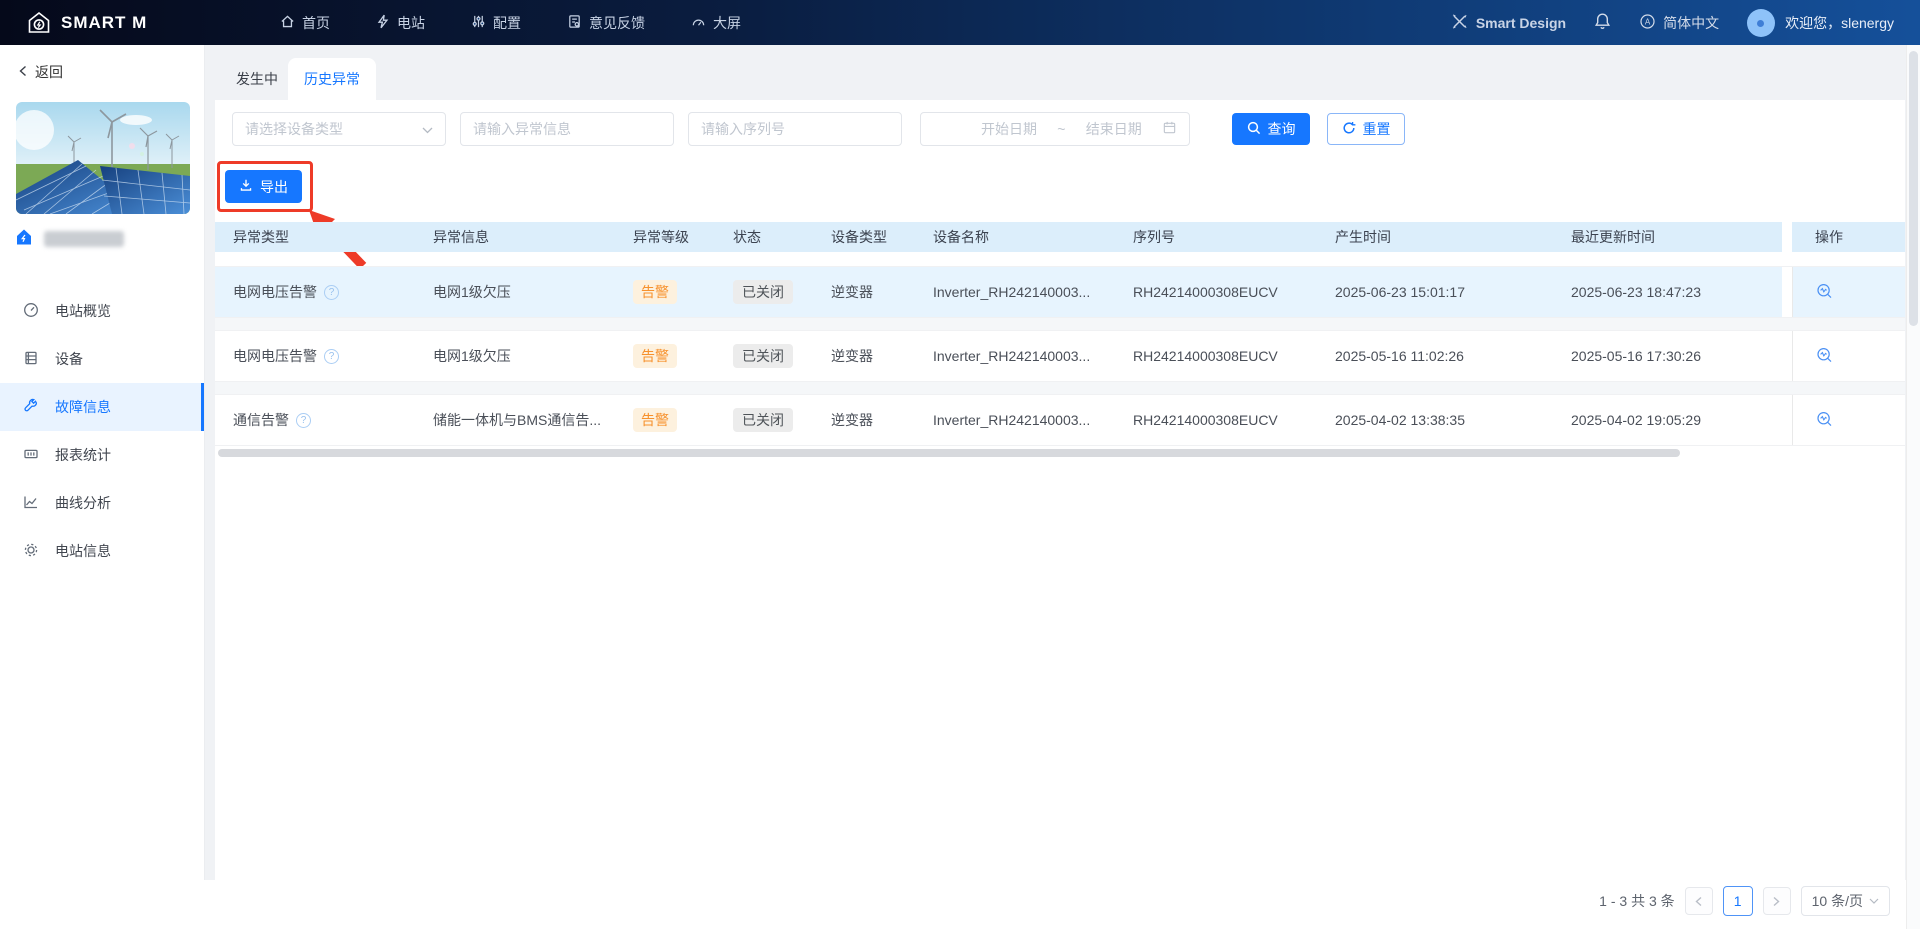 The width and height of the screenshot is (1920, 929). I want to click on brand: SMART M, so click(135, 23).